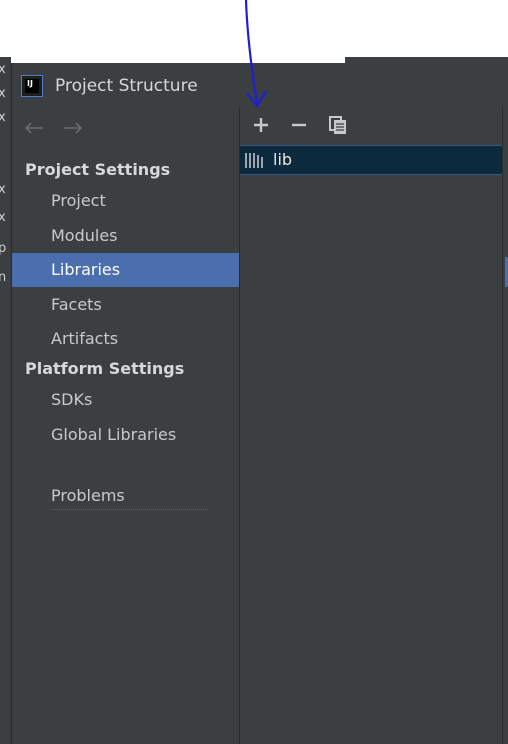 This screenshot has height=744, width=508. Describe the element at coordinates (505, 425) in the screenshot. I see `right-panel-edge` at that location.